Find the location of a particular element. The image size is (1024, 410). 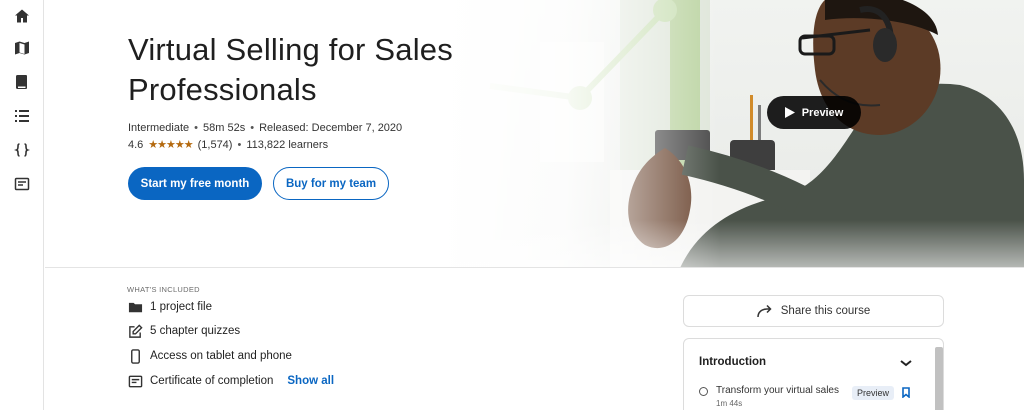

included-item: 5 chapter quizzes is located at coordinates (183, 331).